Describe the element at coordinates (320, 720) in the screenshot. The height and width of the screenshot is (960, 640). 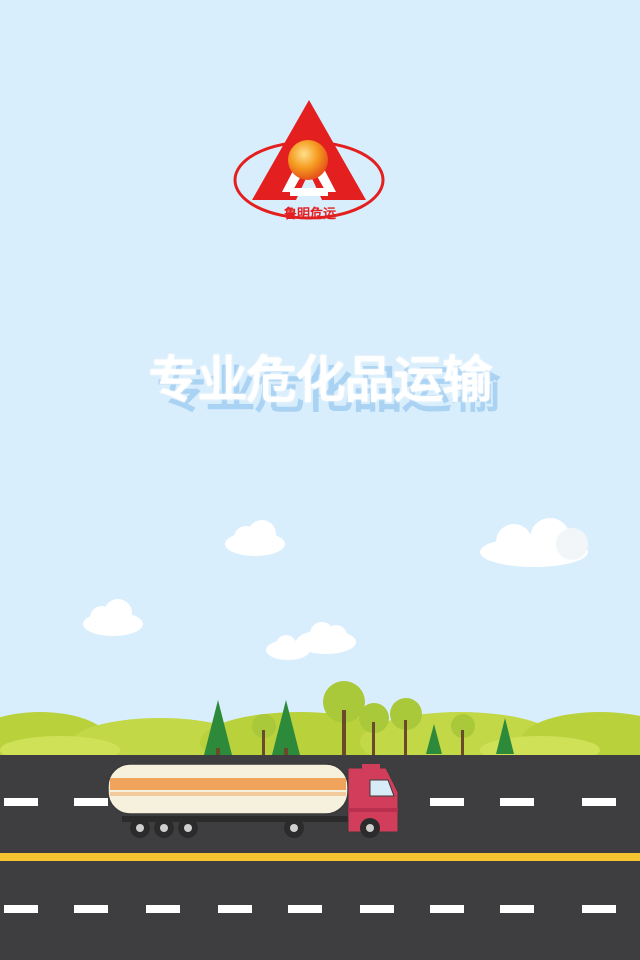
I see `landscape` at that location.